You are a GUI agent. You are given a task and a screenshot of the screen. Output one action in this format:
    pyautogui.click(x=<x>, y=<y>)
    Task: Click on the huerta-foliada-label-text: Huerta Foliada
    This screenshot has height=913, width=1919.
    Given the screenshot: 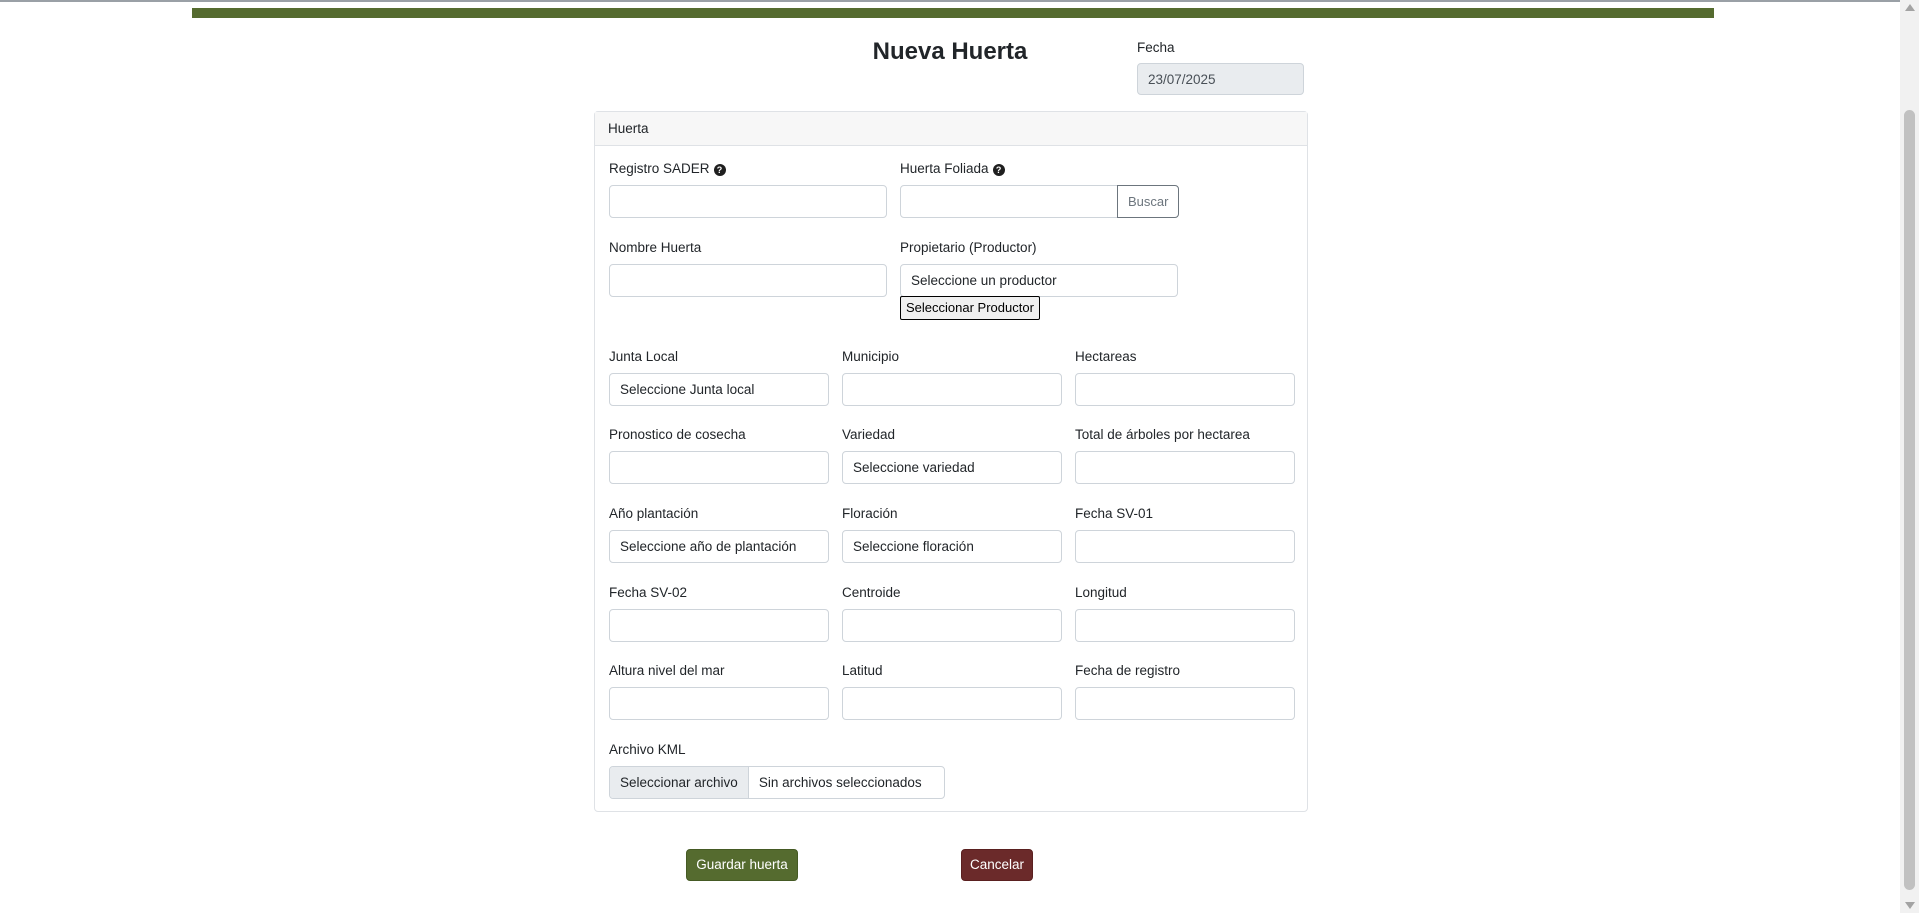 What is the action you would take?
    pyautogui.click(x=944, y=168)
    